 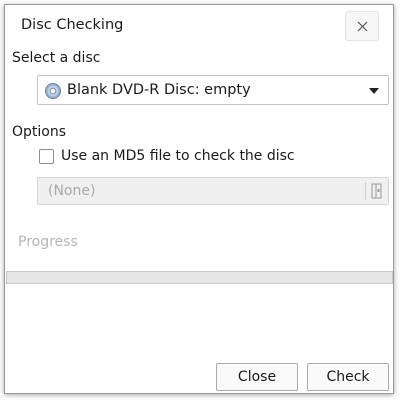 What do you see at coordinates (53, 91) in the screenshot?
I see `disc-icon` at bounding box center [53, 91].